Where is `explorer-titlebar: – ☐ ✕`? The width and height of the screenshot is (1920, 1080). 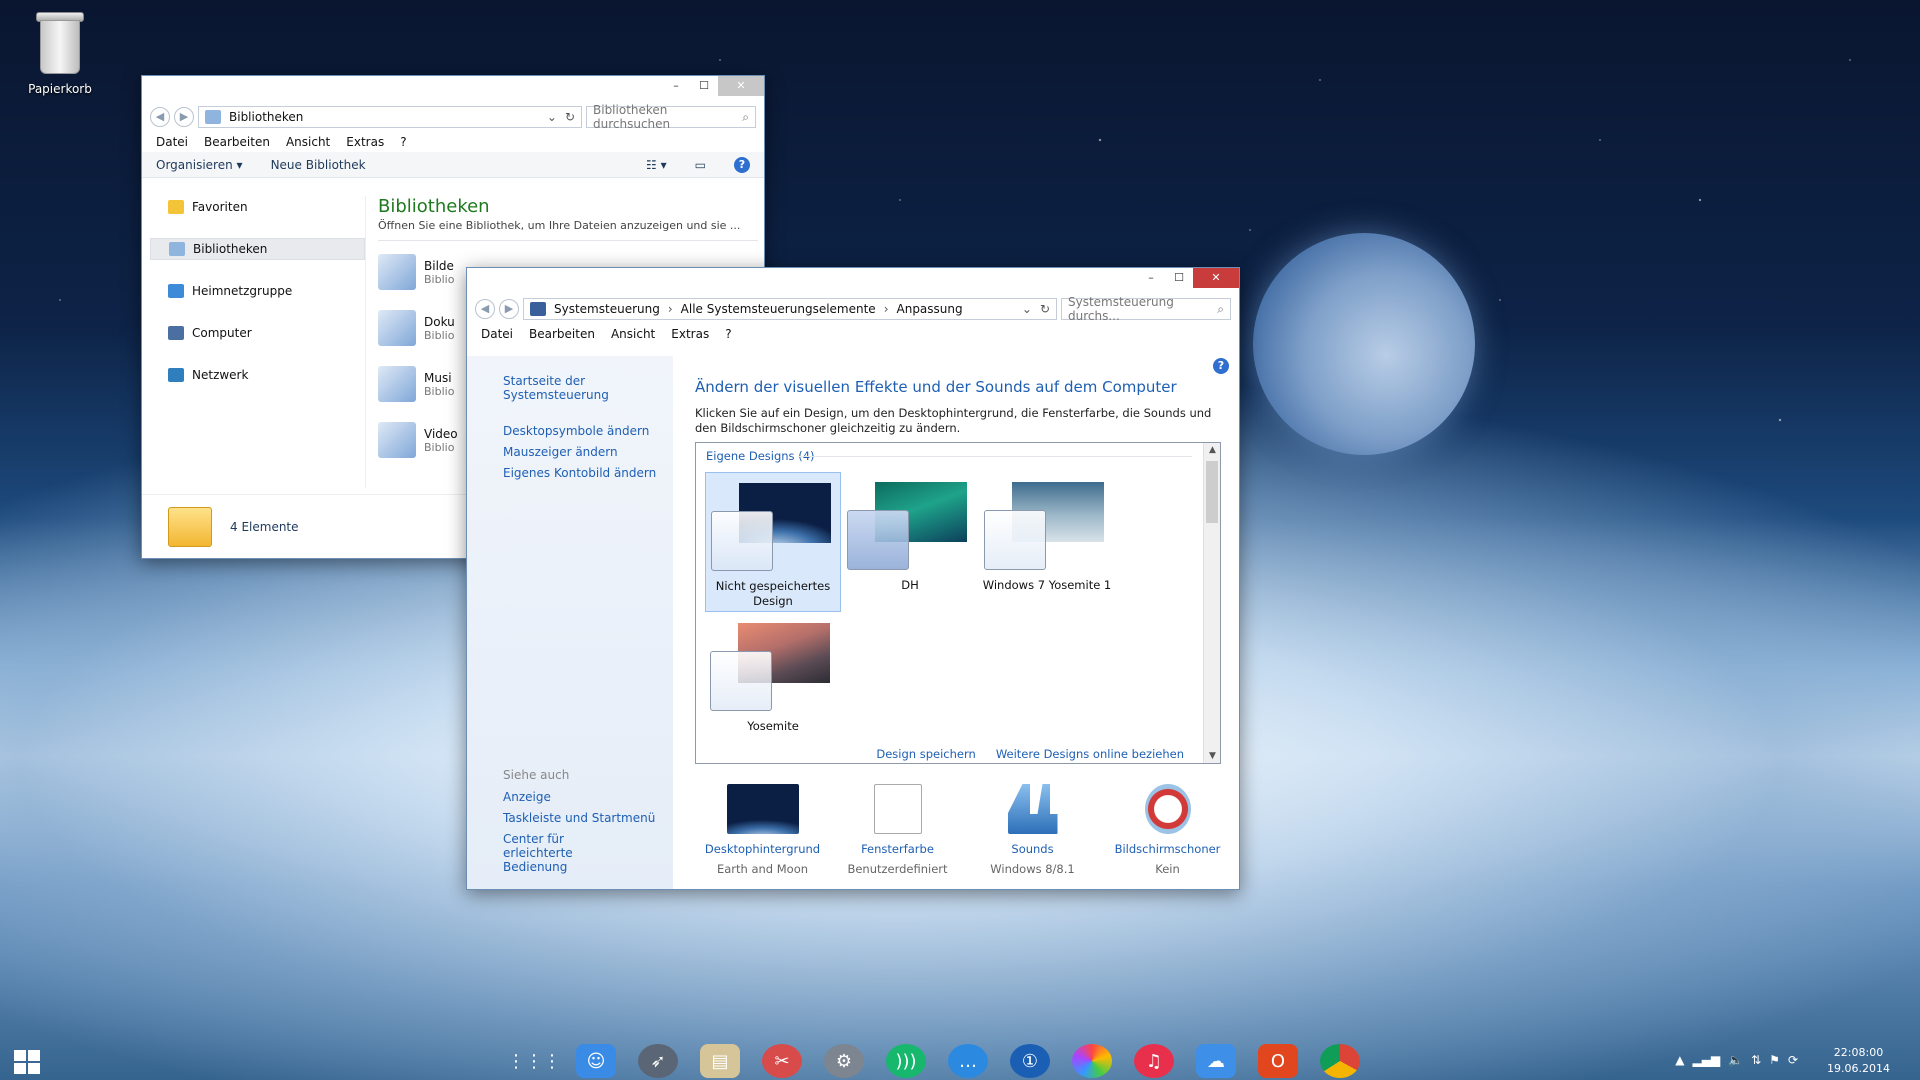
explorer-titlebar: – ☐ ✕ is located at coordinates (453, 89).